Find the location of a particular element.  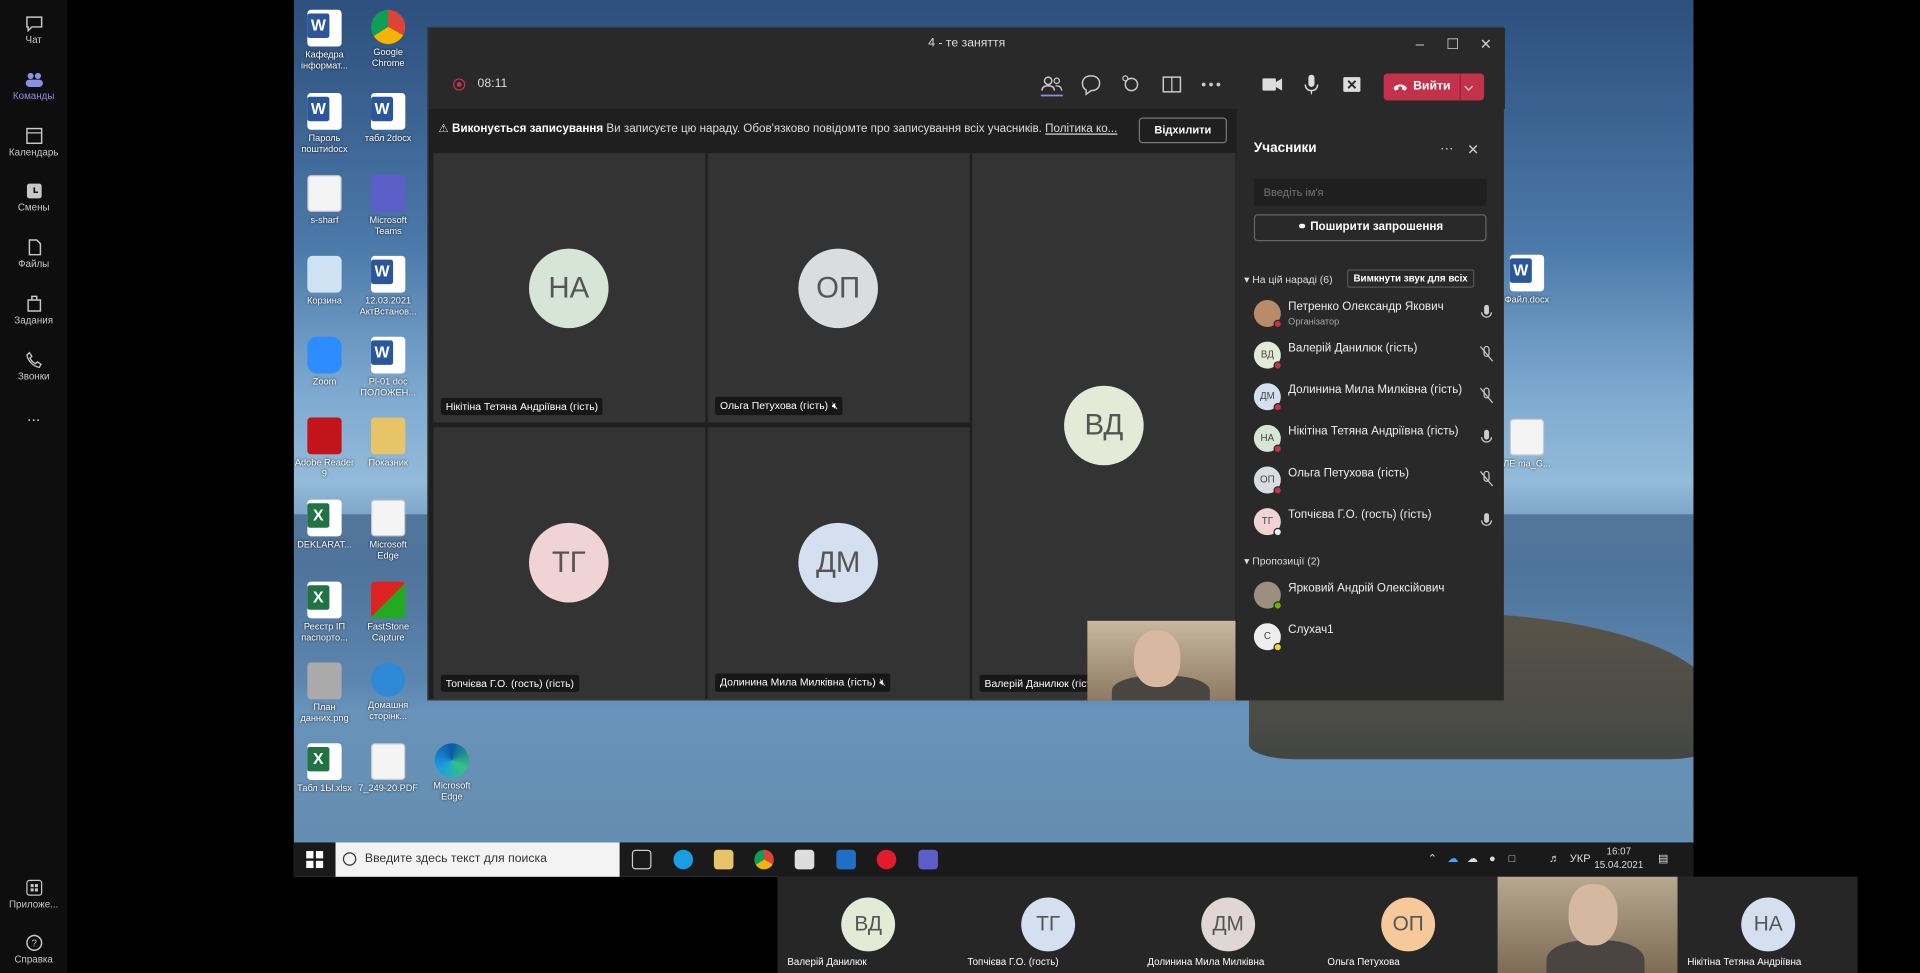

show-hidden-icons-icon: ⌃ is located at coordinates (1432, 858).